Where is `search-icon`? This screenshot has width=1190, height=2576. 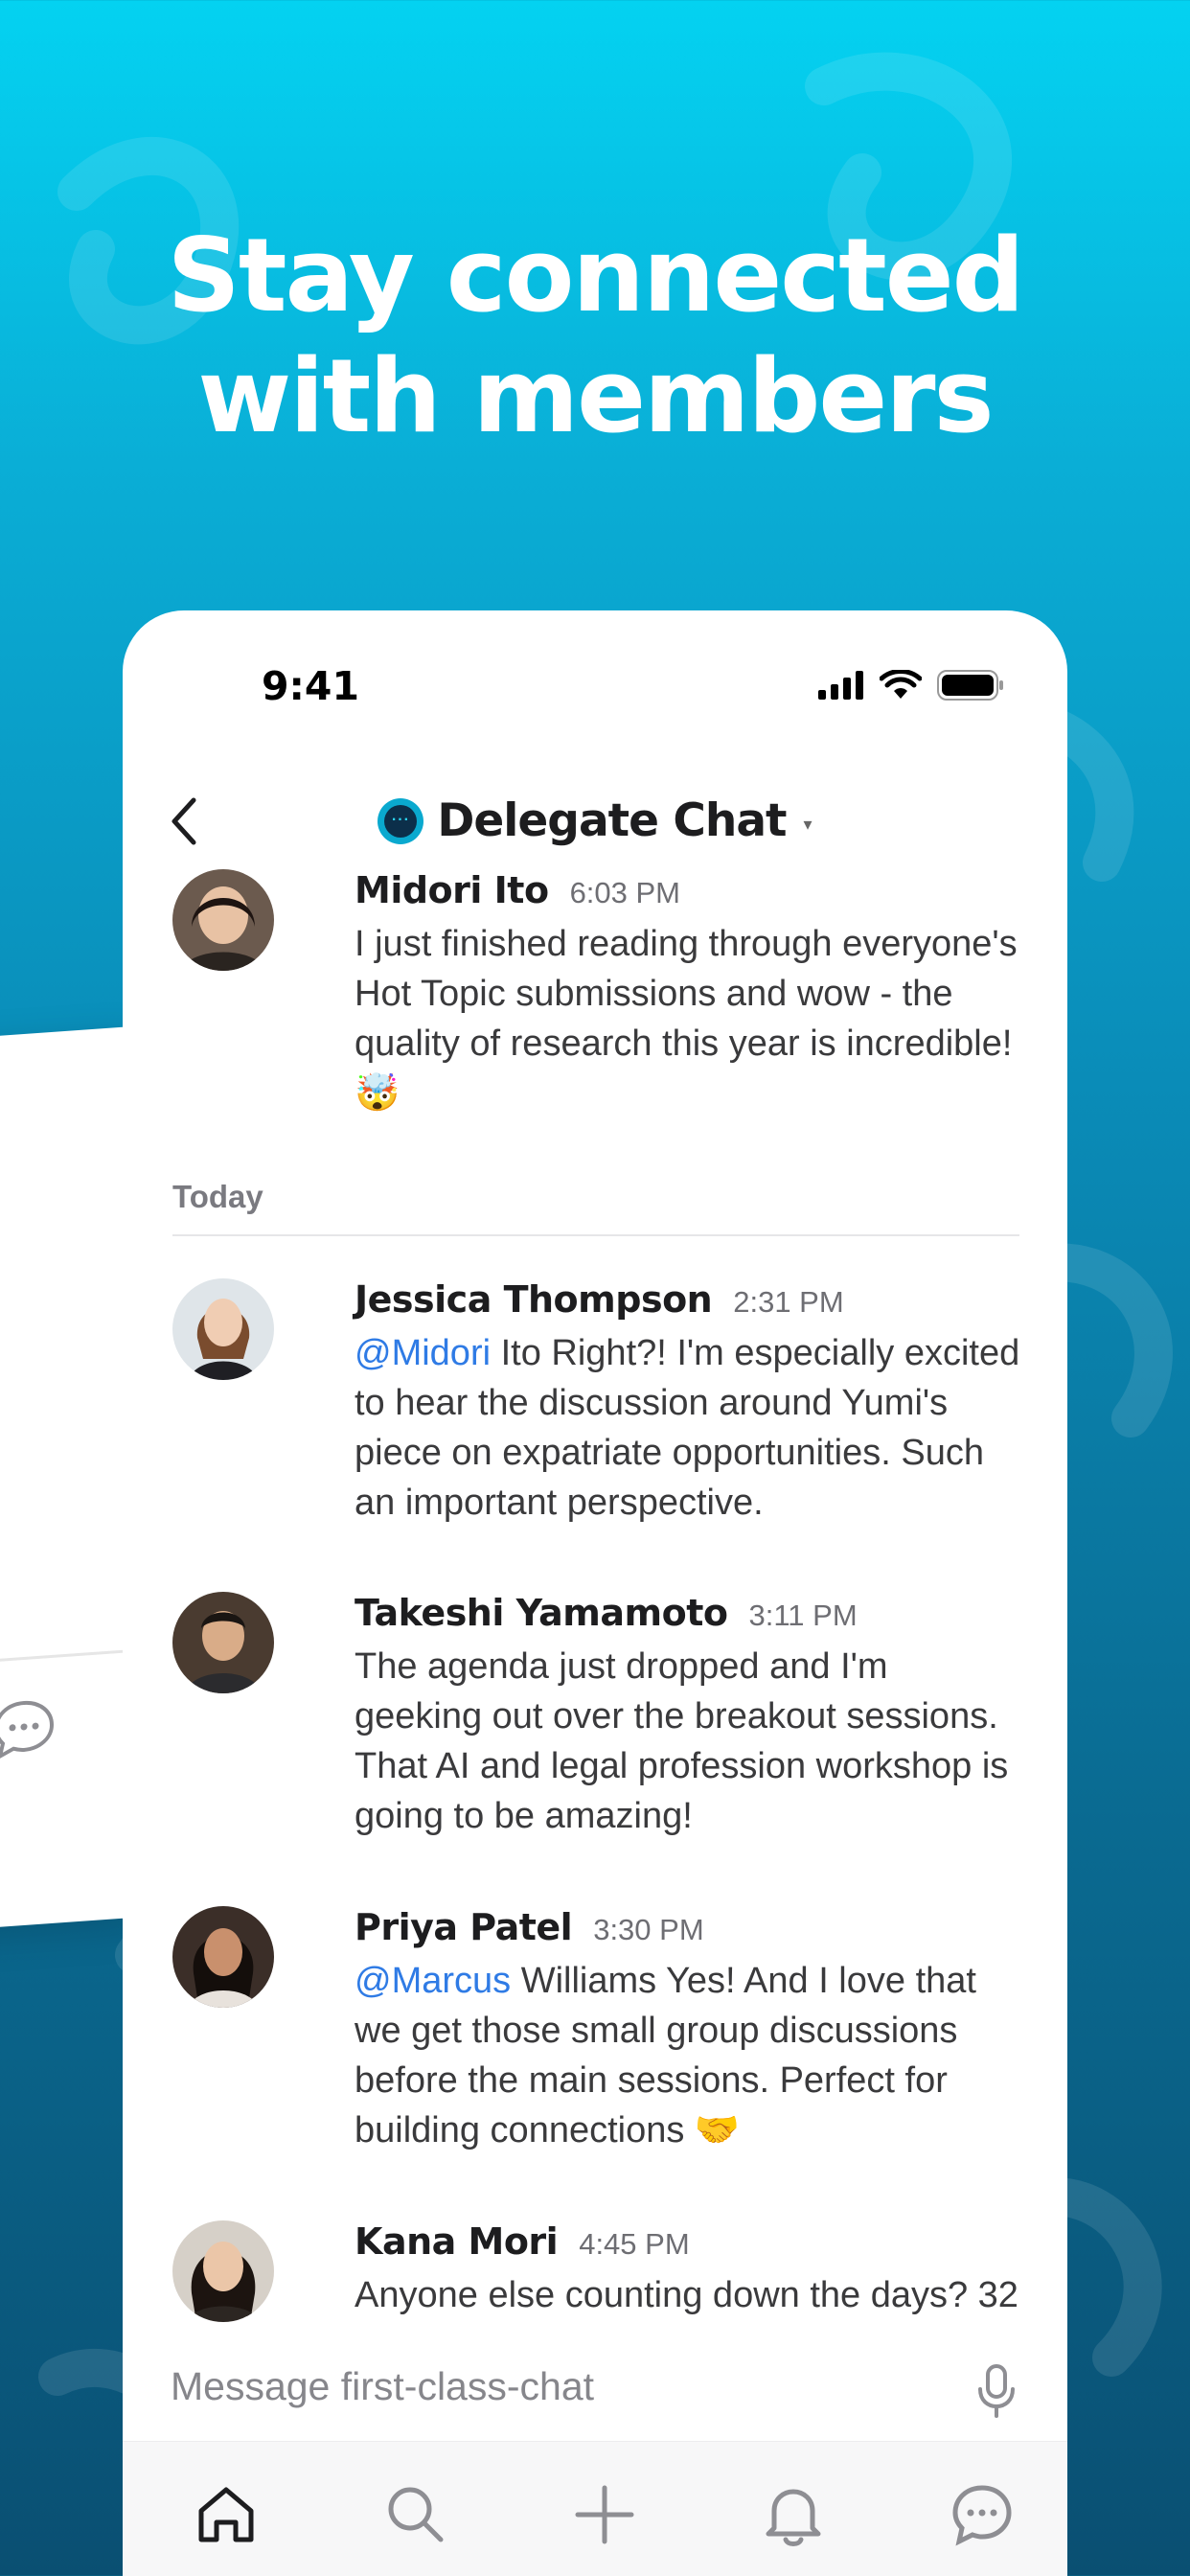 search-icon is located at coordinates (416, 2514).